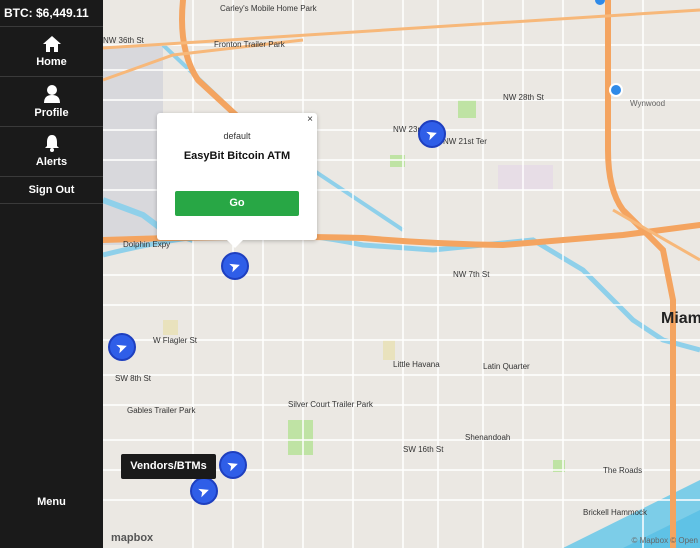  What do you see at coordinates (310, 119) in the screenshot?
I see `popup-close-button: ×` at bounding box center [310, 119].